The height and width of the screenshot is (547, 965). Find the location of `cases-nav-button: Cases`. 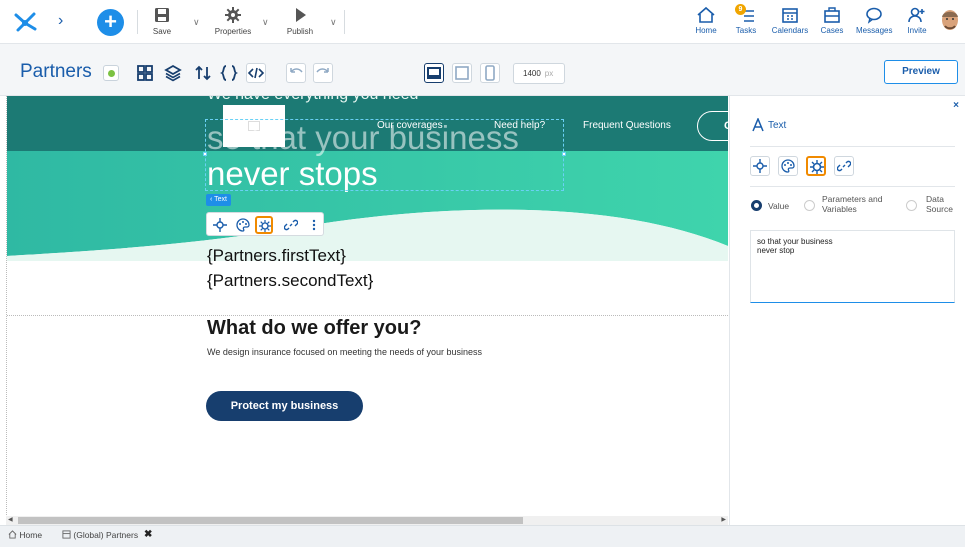

cases-nav-button: Cases is located at coordinates (832, 20).